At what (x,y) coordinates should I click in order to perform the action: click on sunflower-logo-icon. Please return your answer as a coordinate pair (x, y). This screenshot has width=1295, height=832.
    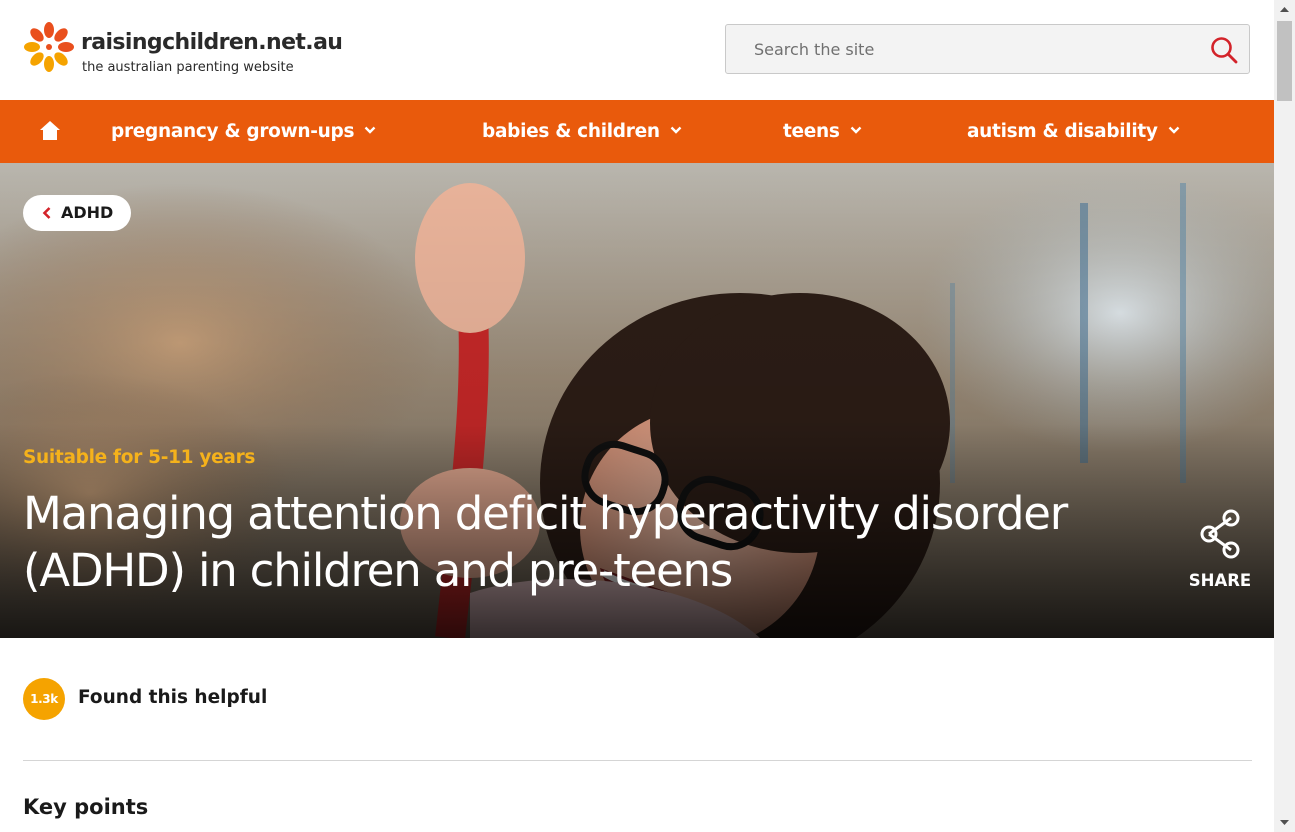
    Looking at the image, I should click on (49, 47).